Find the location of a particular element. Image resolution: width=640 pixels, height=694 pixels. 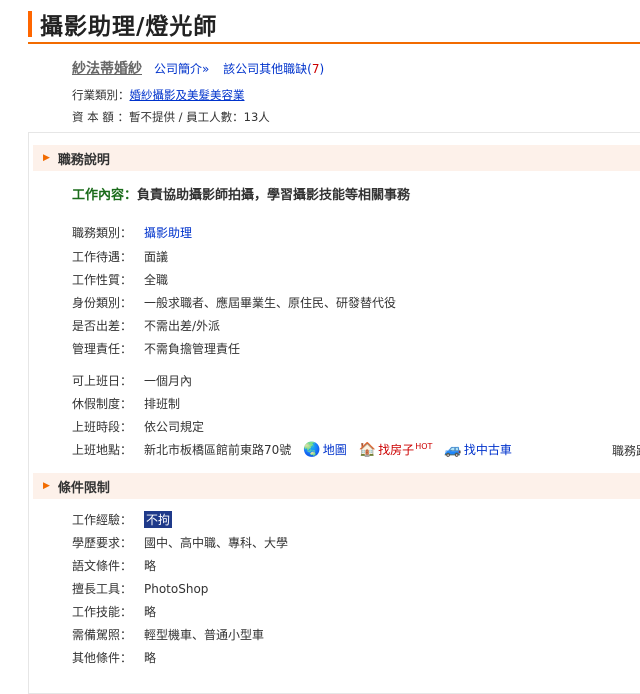

row-label: 學歷要求： is located at coordinates (102, 543).